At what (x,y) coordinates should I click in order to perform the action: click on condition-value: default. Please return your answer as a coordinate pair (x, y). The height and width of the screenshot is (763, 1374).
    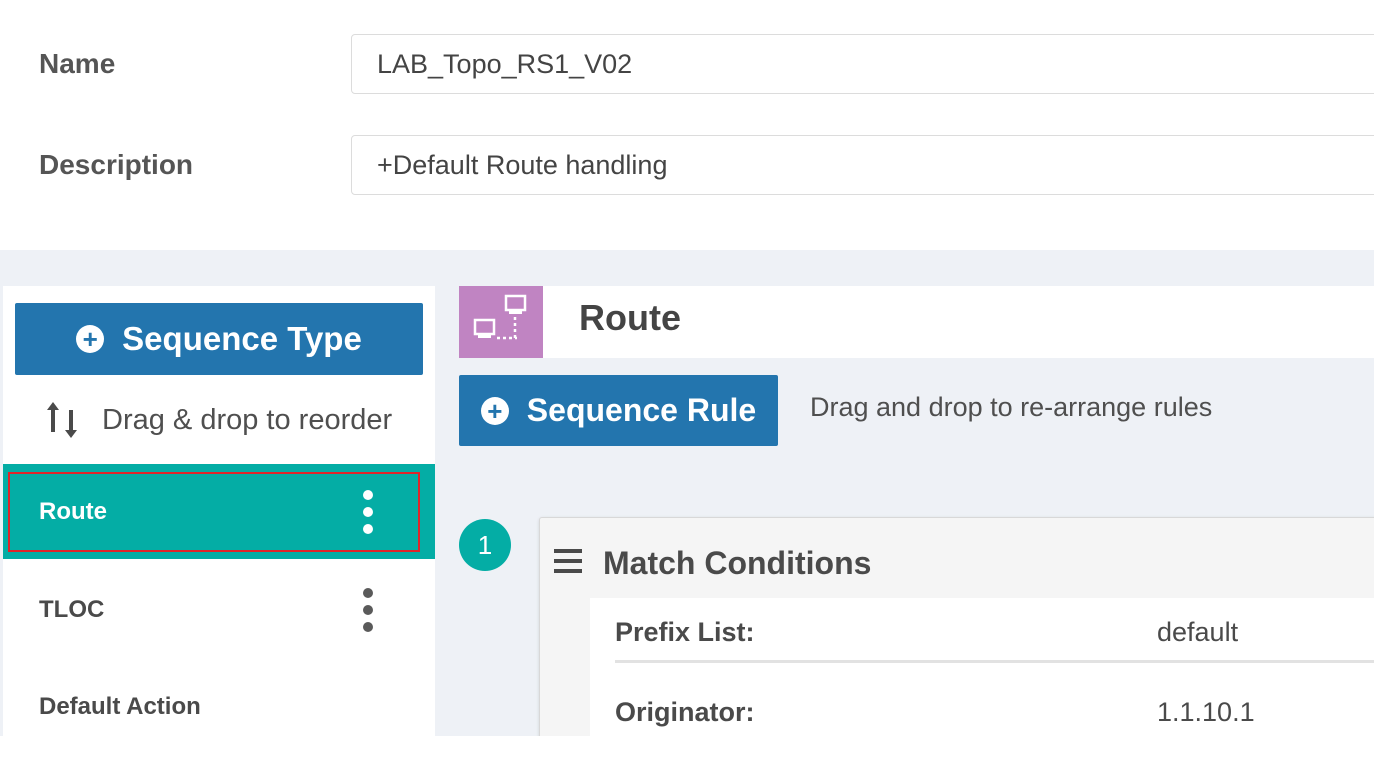
    Looking at the image, I should click on (1198, 632).